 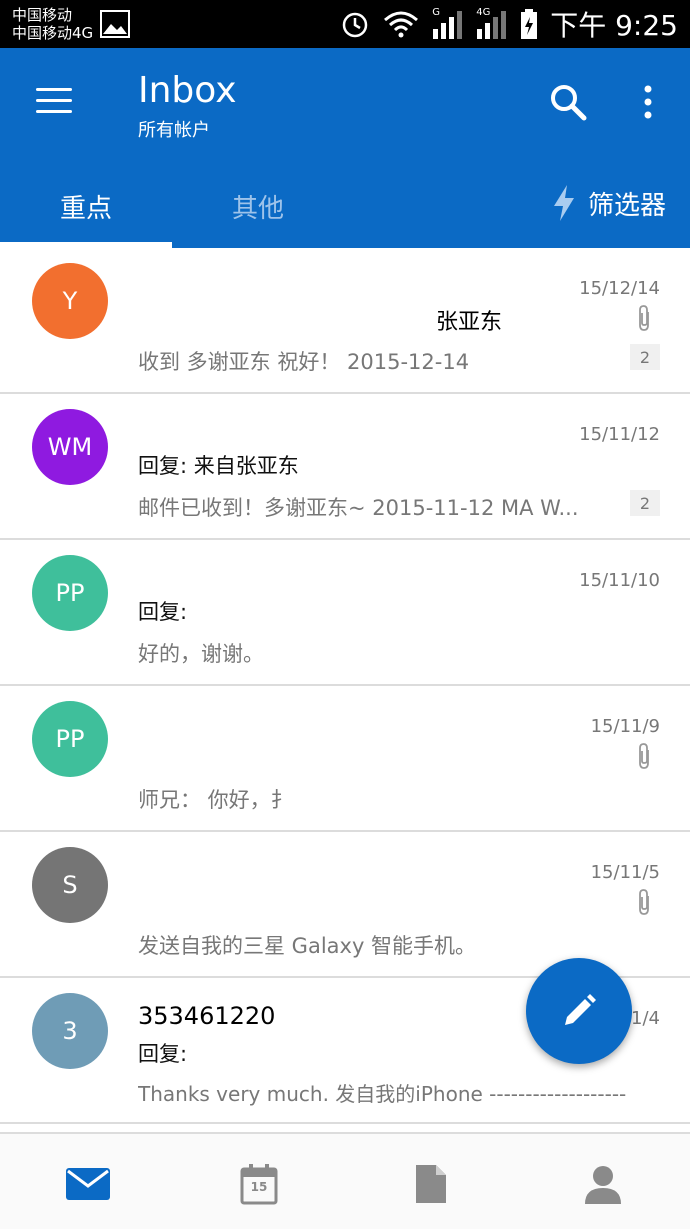 What do you see at coordinates (568, 102) in the screenshot?
I see `search-icon` at bounding box center [568, 102].